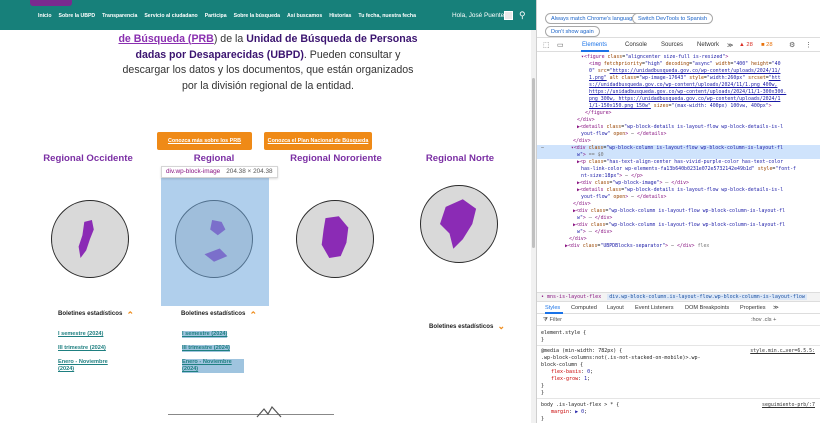 The width and height of the screenshot is (820, 423). What do you see at coordinates (560, 45) in the screenshot?
I see `device-toolbar-icon: ▭` at bounding box center [560, 45].